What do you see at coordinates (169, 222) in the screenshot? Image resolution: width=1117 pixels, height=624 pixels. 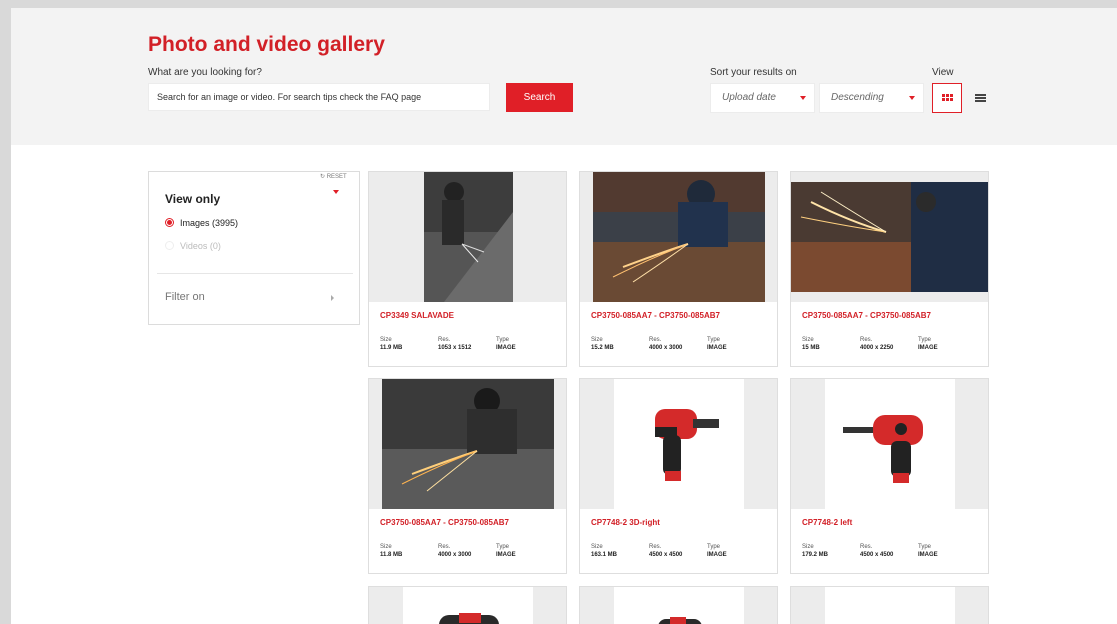 I see `radio-checked-icon` at bounding box center [169, 222].